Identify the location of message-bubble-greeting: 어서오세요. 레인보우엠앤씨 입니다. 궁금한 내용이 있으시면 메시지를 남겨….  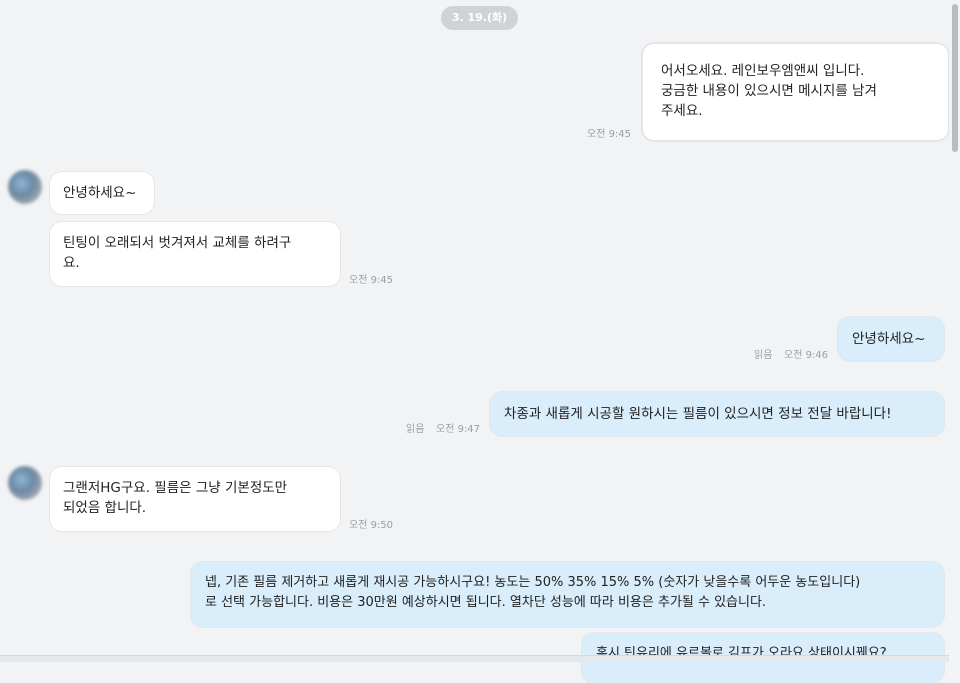
(795, 92).